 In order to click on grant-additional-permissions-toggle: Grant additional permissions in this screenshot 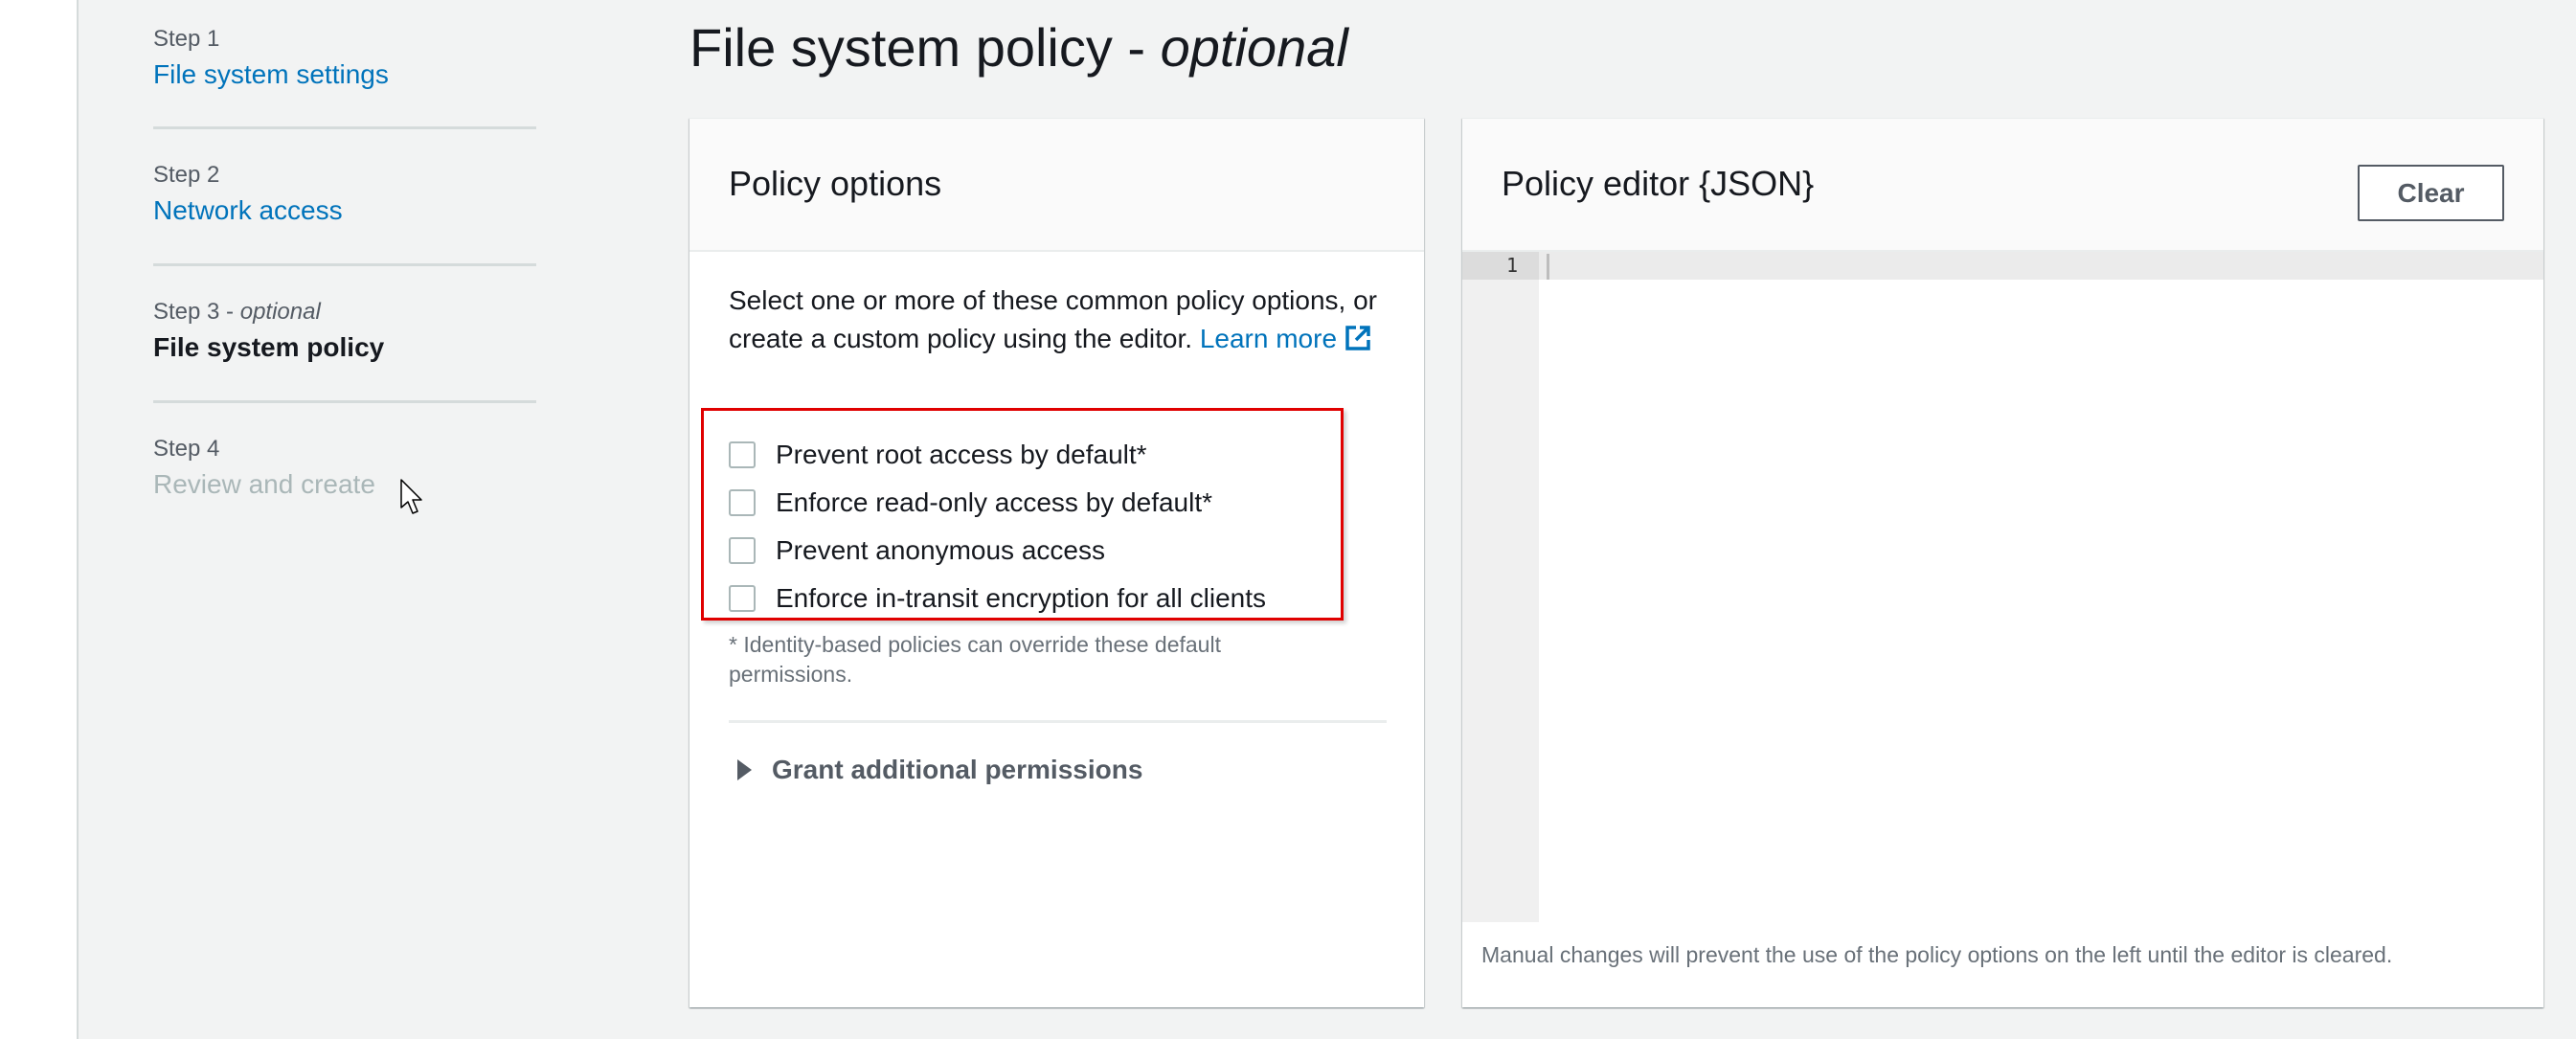, I will do `click(939, 770)`.